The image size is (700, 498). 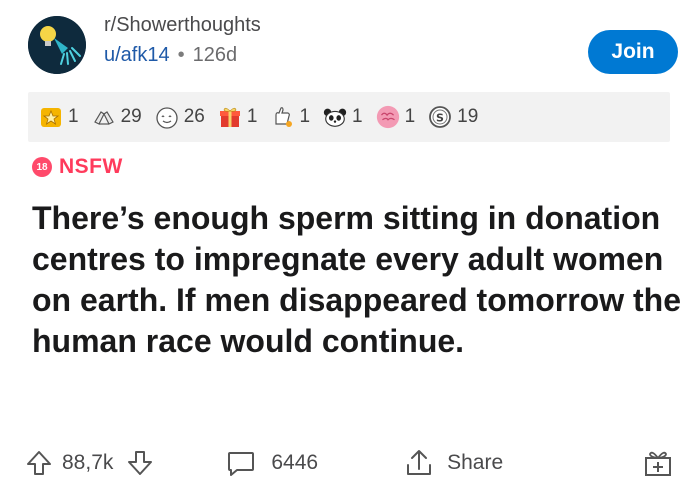 I want to click on upvote-button, so click(x=39, y=463).